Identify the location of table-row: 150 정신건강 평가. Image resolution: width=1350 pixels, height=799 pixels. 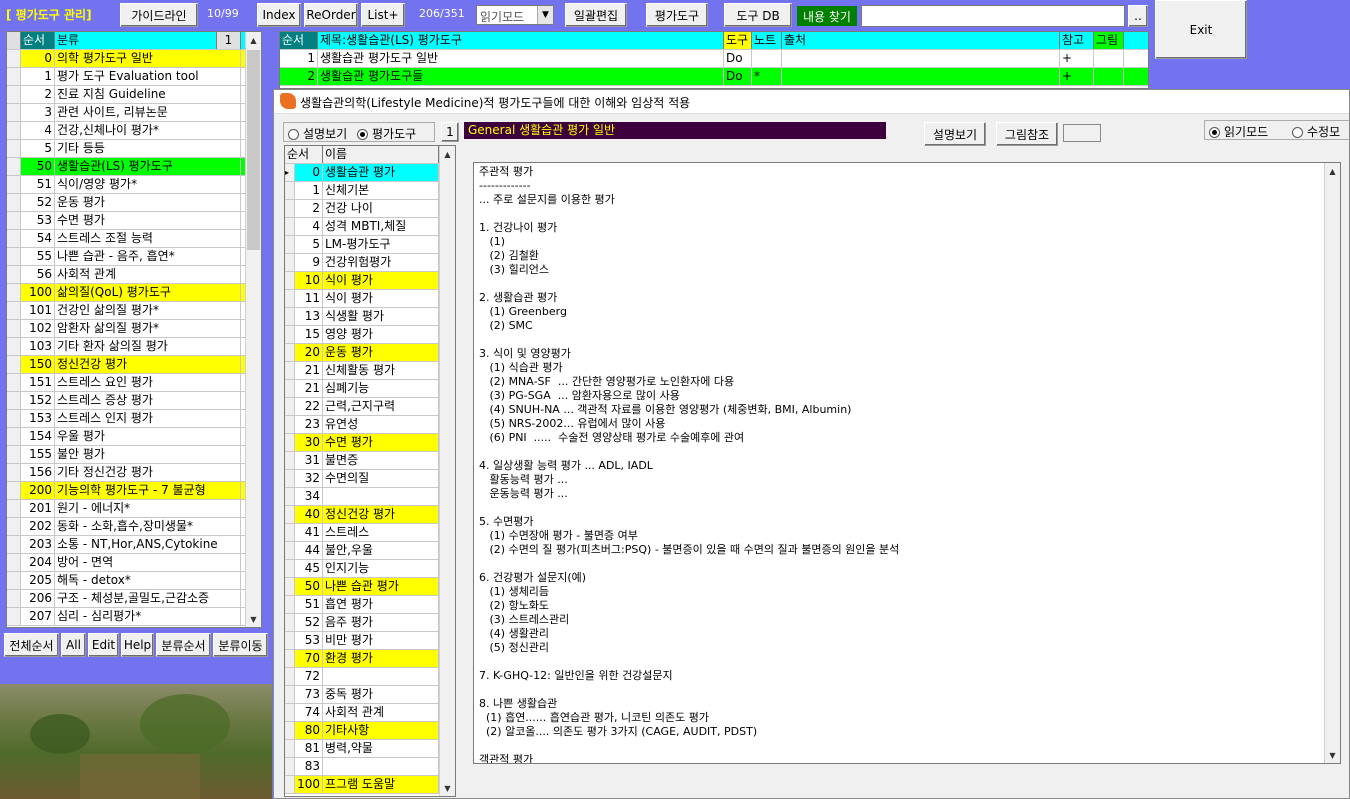
(134, 365).